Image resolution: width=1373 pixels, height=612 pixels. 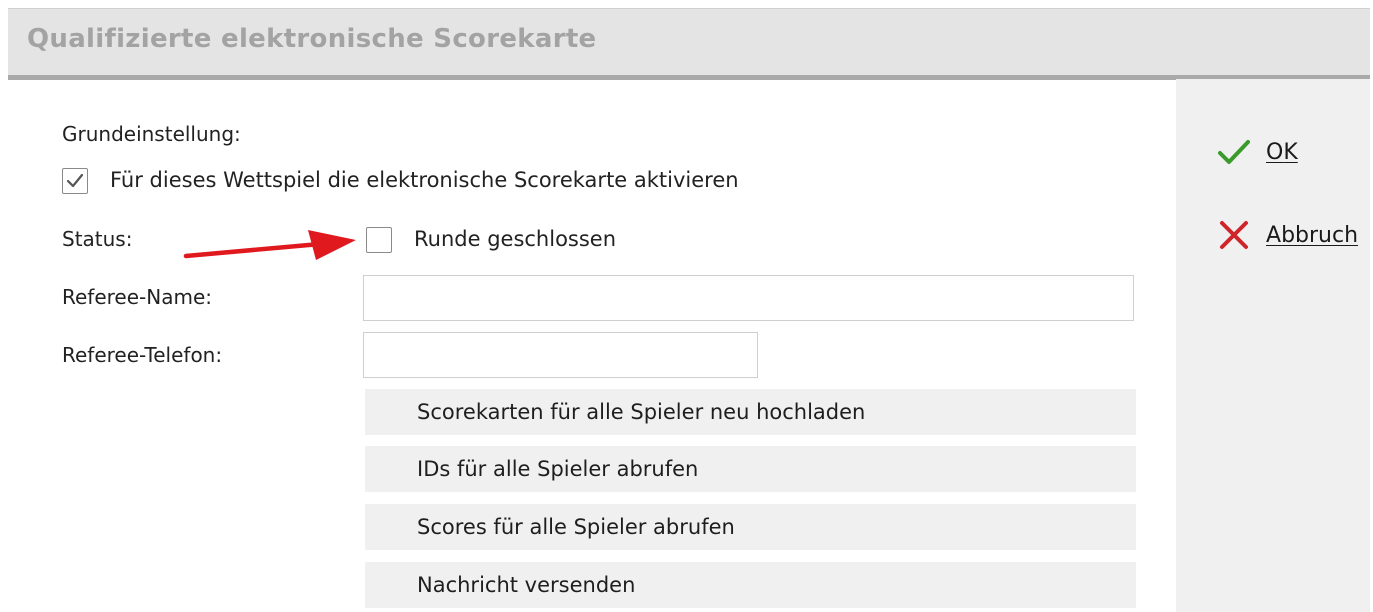 I want to click on referee-name-label: Referee-Name:, so click(x=137, y=297).